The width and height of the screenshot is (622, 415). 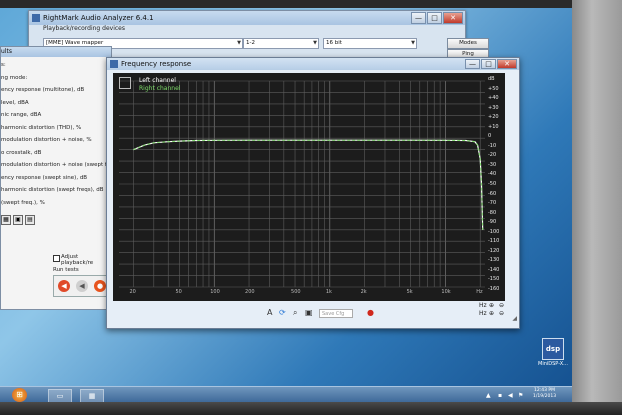 What do you see at coordinates (491, 305) in the screenshot?
I see `zoom-in-icon: ⊕` at bounding box center [491, 305].